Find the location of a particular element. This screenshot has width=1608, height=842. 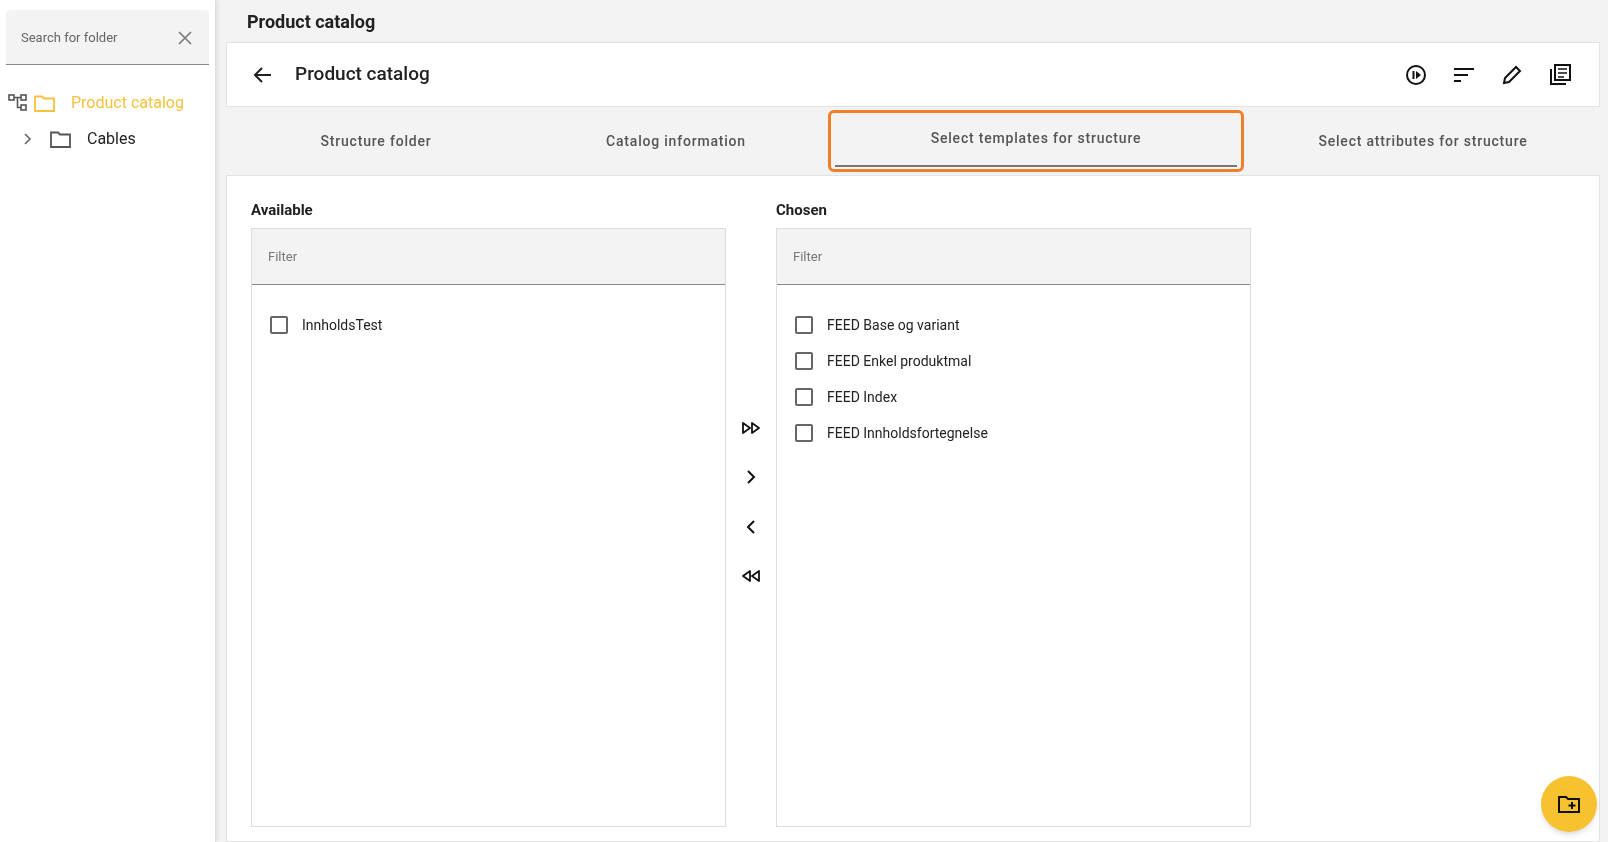

move-all-right-icon is located at coordinates (751, 427).